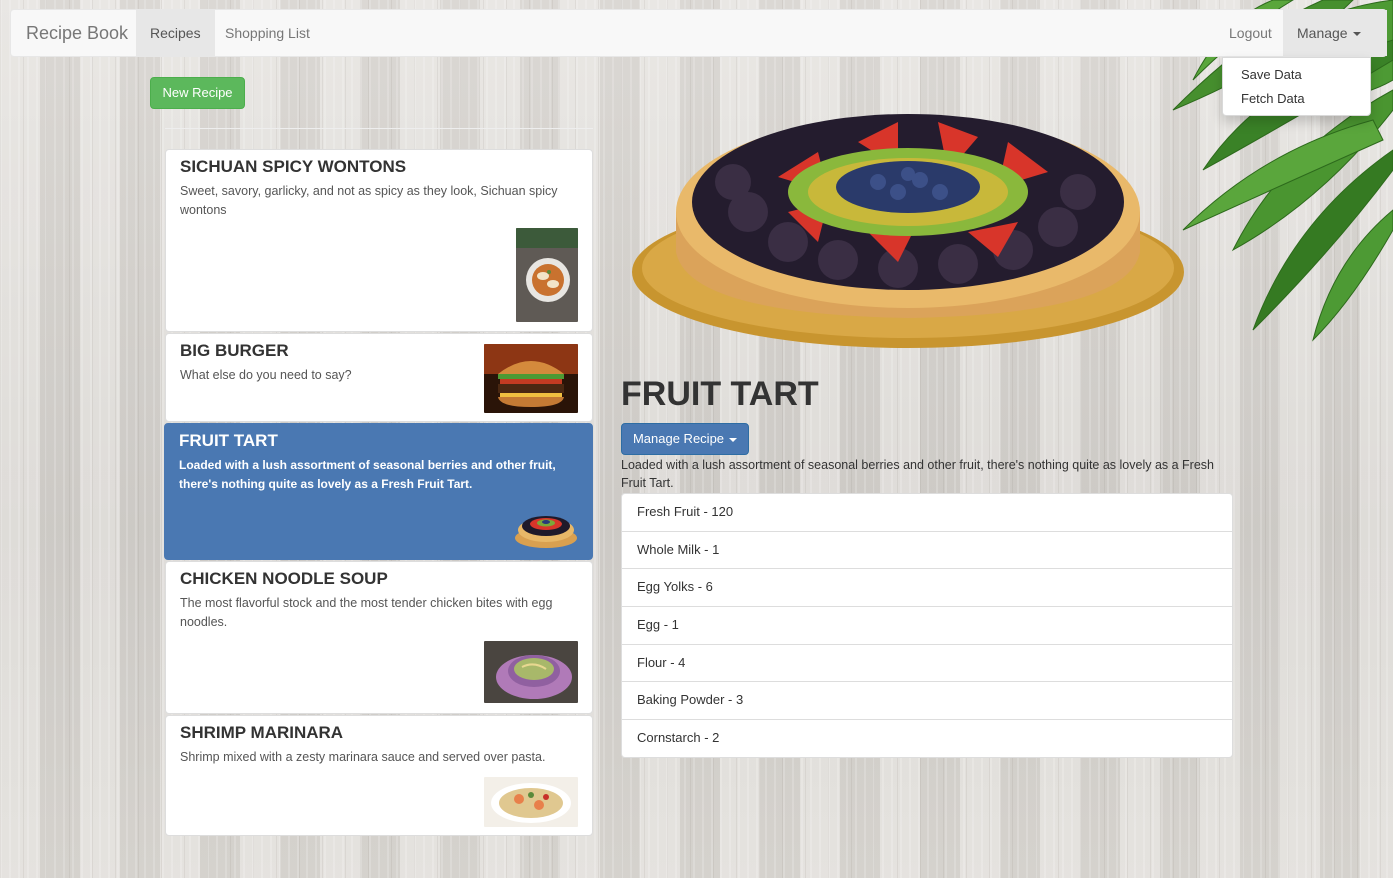  Describe the element at coordinates (720, 394) in the screenshot. I see `recipe-title: FRUIT TART` at that location.